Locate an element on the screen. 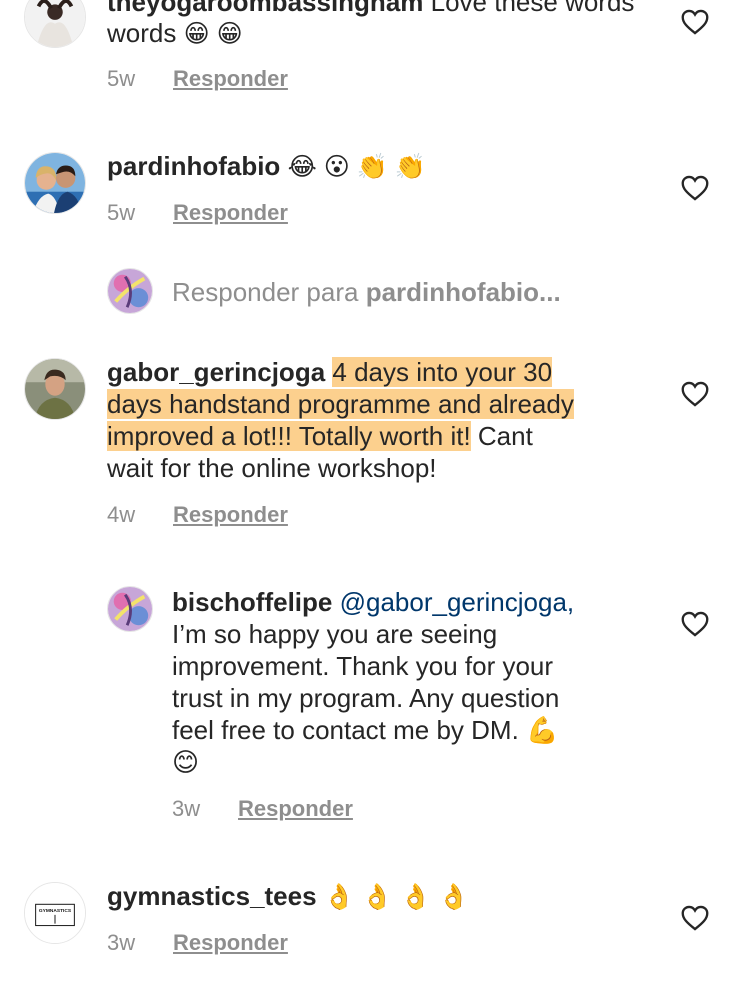  mention-link: @gabor_gerincjoga, is located at coordinates (457, 602).